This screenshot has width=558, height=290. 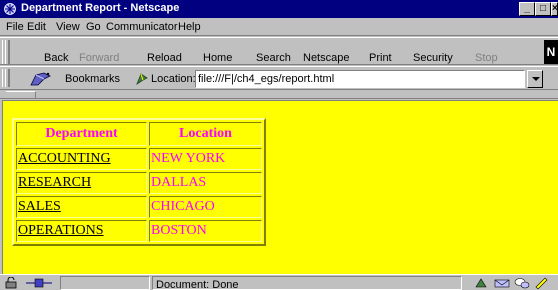 I want to click on location-cell: NEW YORK, so click(x=205, y=159).